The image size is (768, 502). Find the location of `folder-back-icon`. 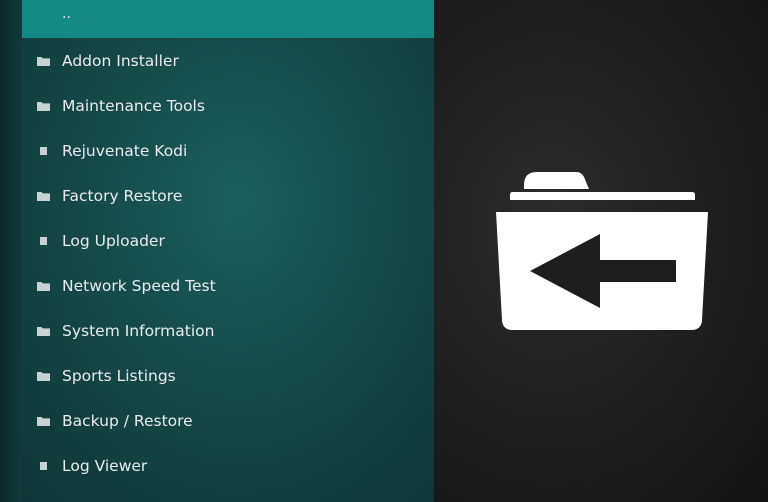

folder-back-icon is located at coordinates (602, 251).